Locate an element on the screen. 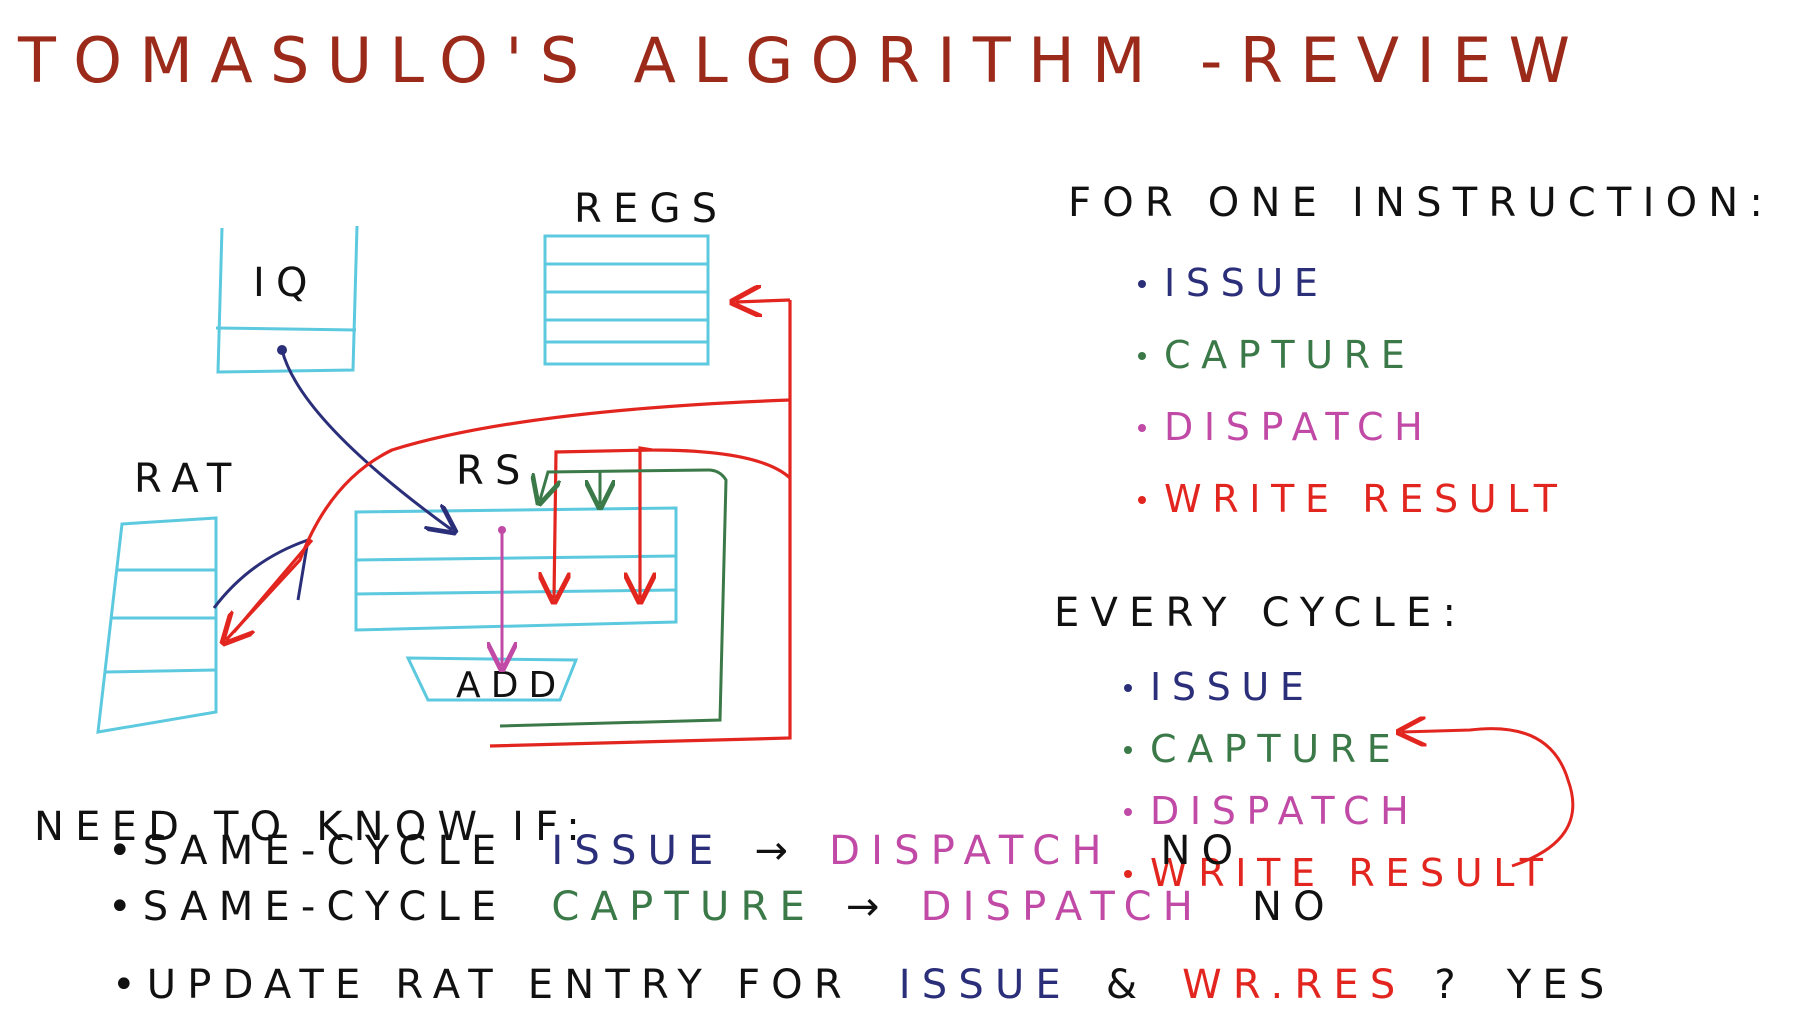  one-instruction-item-2: DISPATCH is located at coordinates (1298, 427).